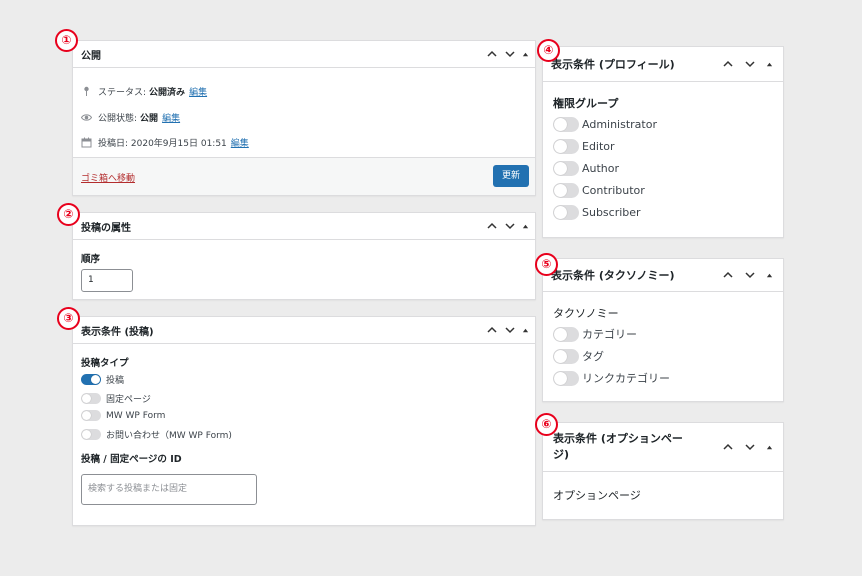  I want to click on profile-condition-controls, so click(747, 64).